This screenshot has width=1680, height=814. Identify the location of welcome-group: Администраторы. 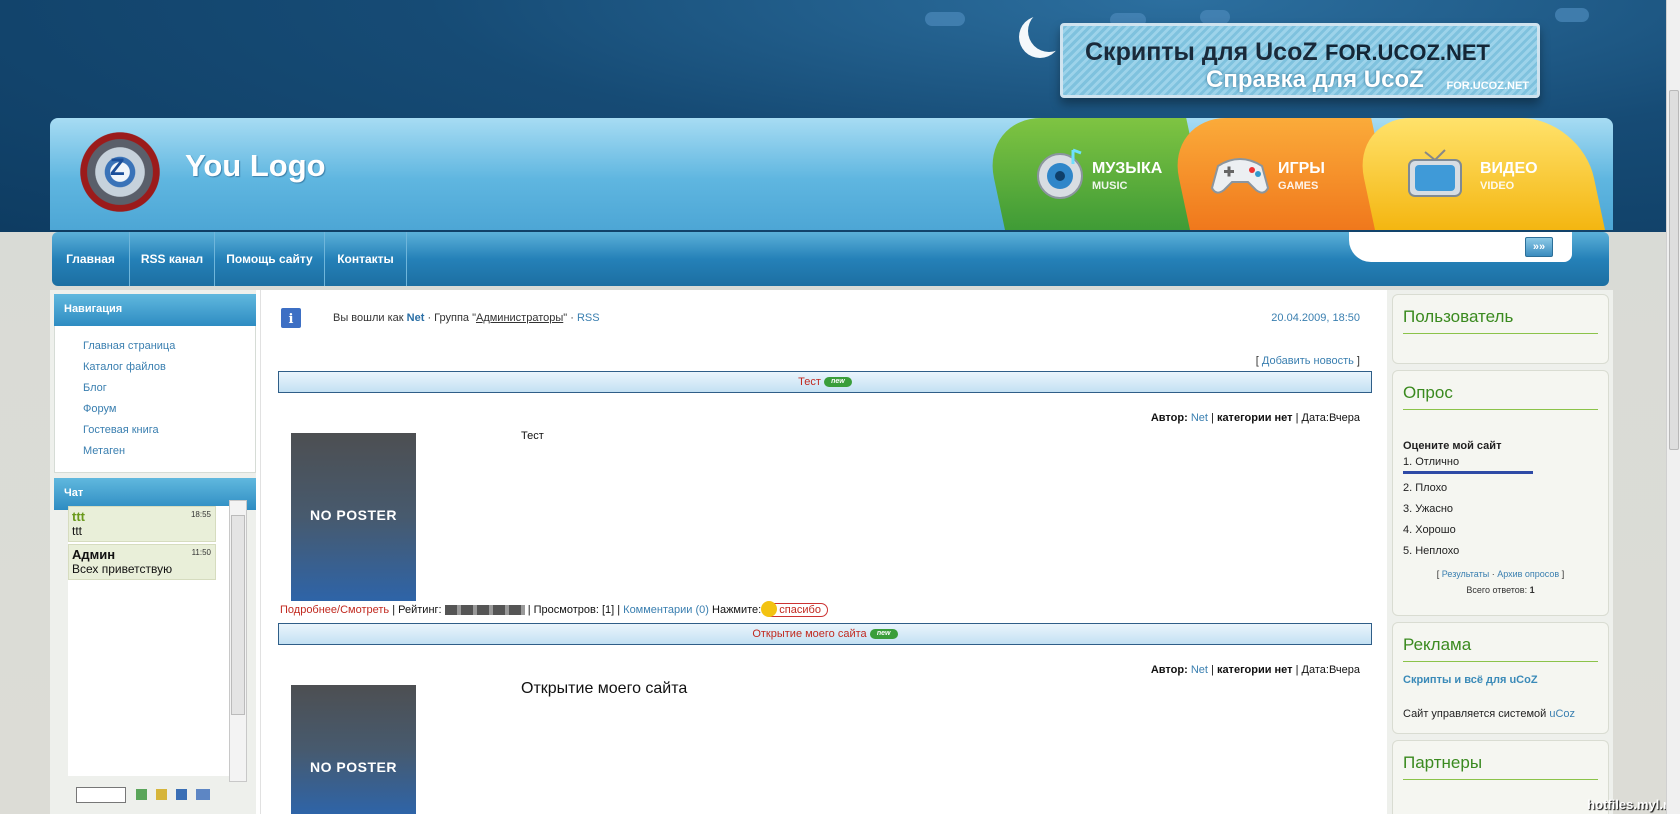
(519, 318).